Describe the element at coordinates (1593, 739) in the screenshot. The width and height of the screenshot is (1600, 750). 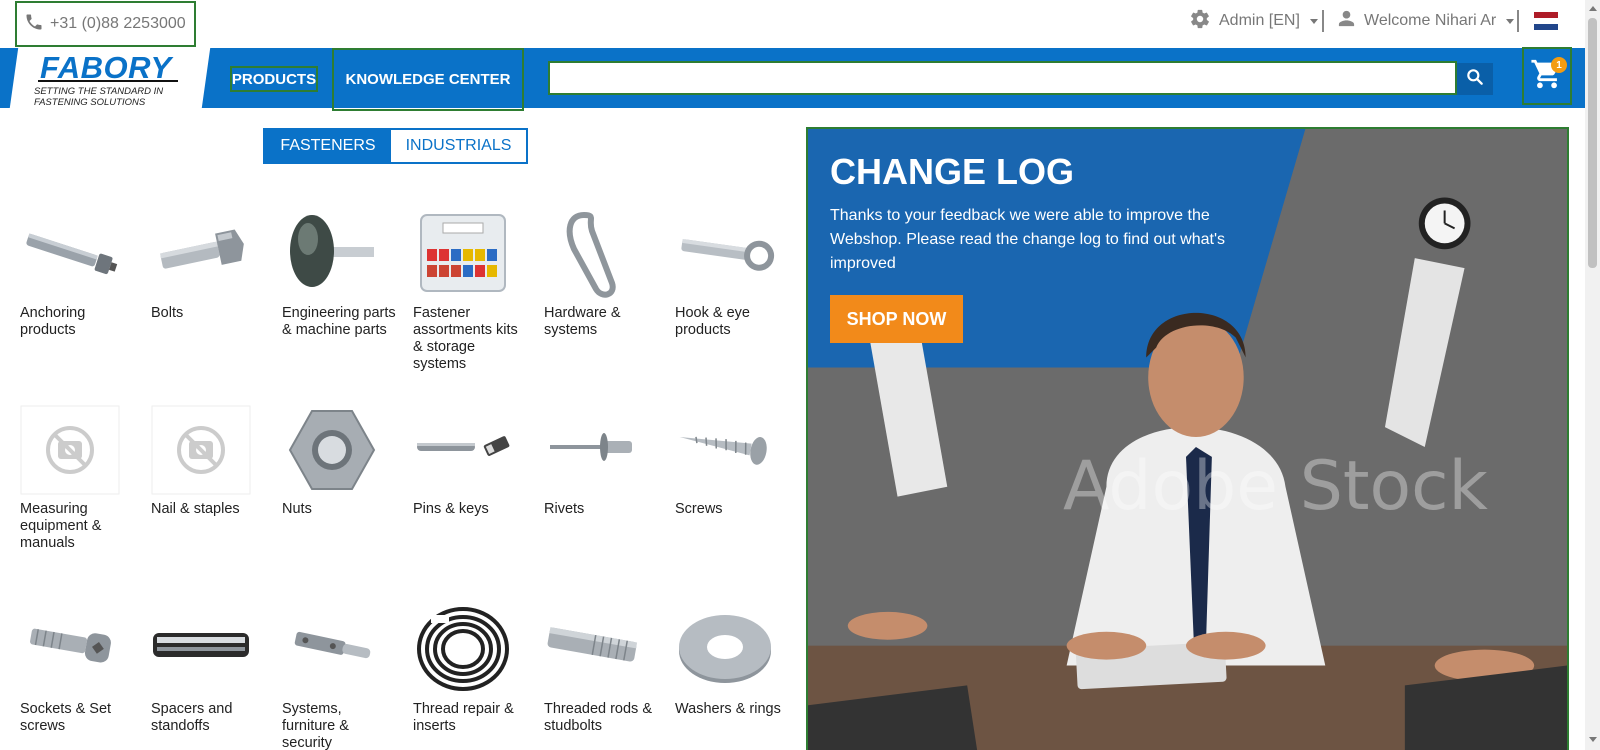
I see `scroll-down-arrow-icon` at that location.